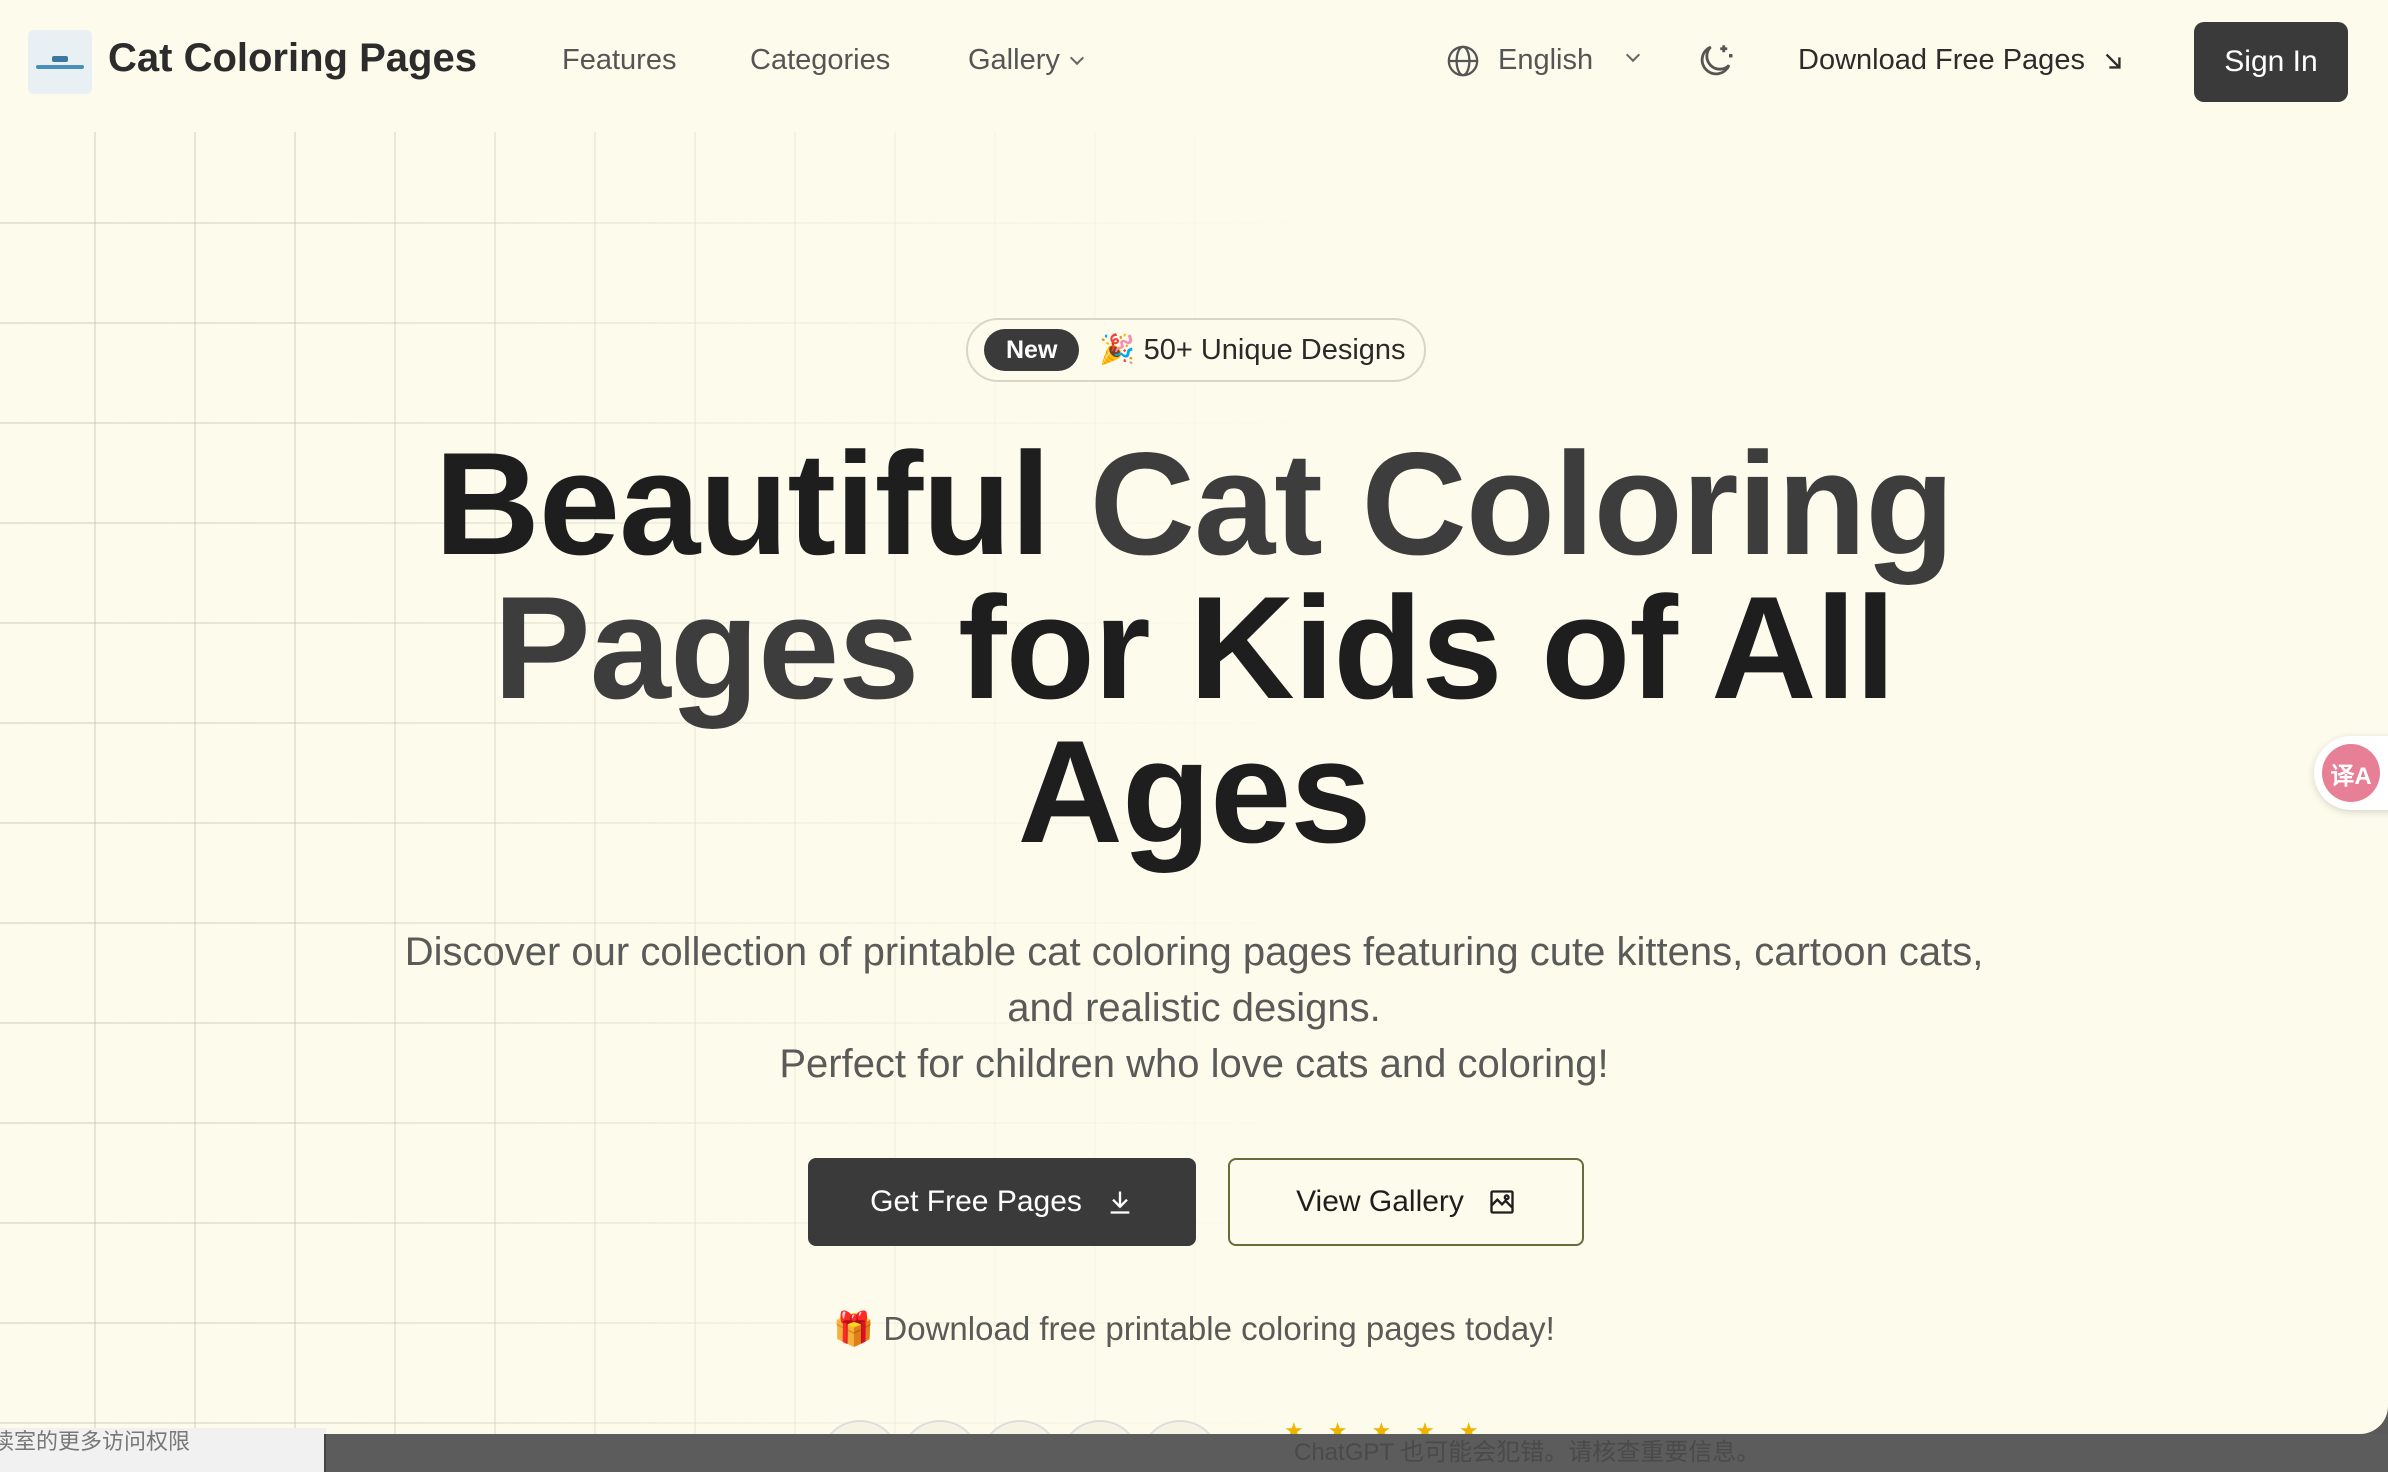 The width and height of the screenshot is (2388, 1472). What do you see at coordinates (762, 503) in the screenshot?
I see `headline-part1: Beautiful` at bounding box center [762, 503].